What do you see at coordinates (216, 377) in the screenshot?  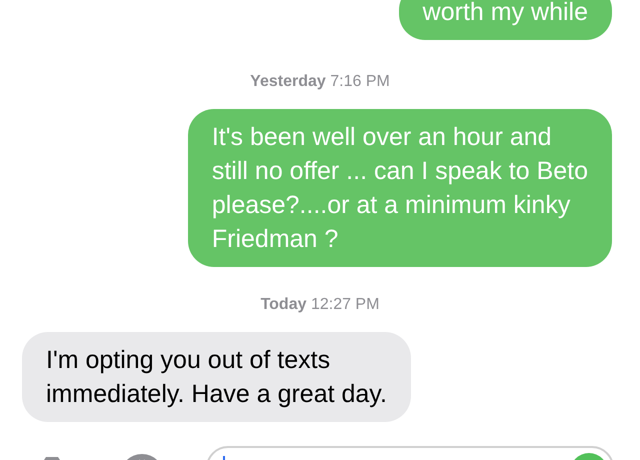 I see `received-message-bubble: I'm opting you out of texts immediately. Have a great day.` at bounding box center [216, 377].